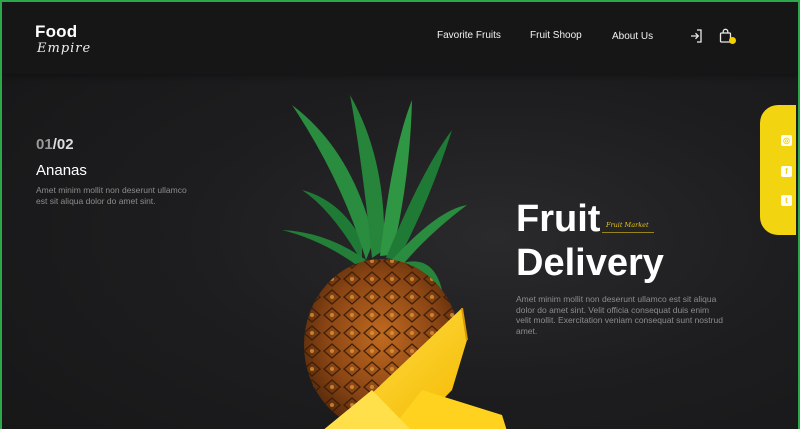 Image resolution: width=800 pixels, height=429 pixels. I want to click on login-icon, so click(696, 36).